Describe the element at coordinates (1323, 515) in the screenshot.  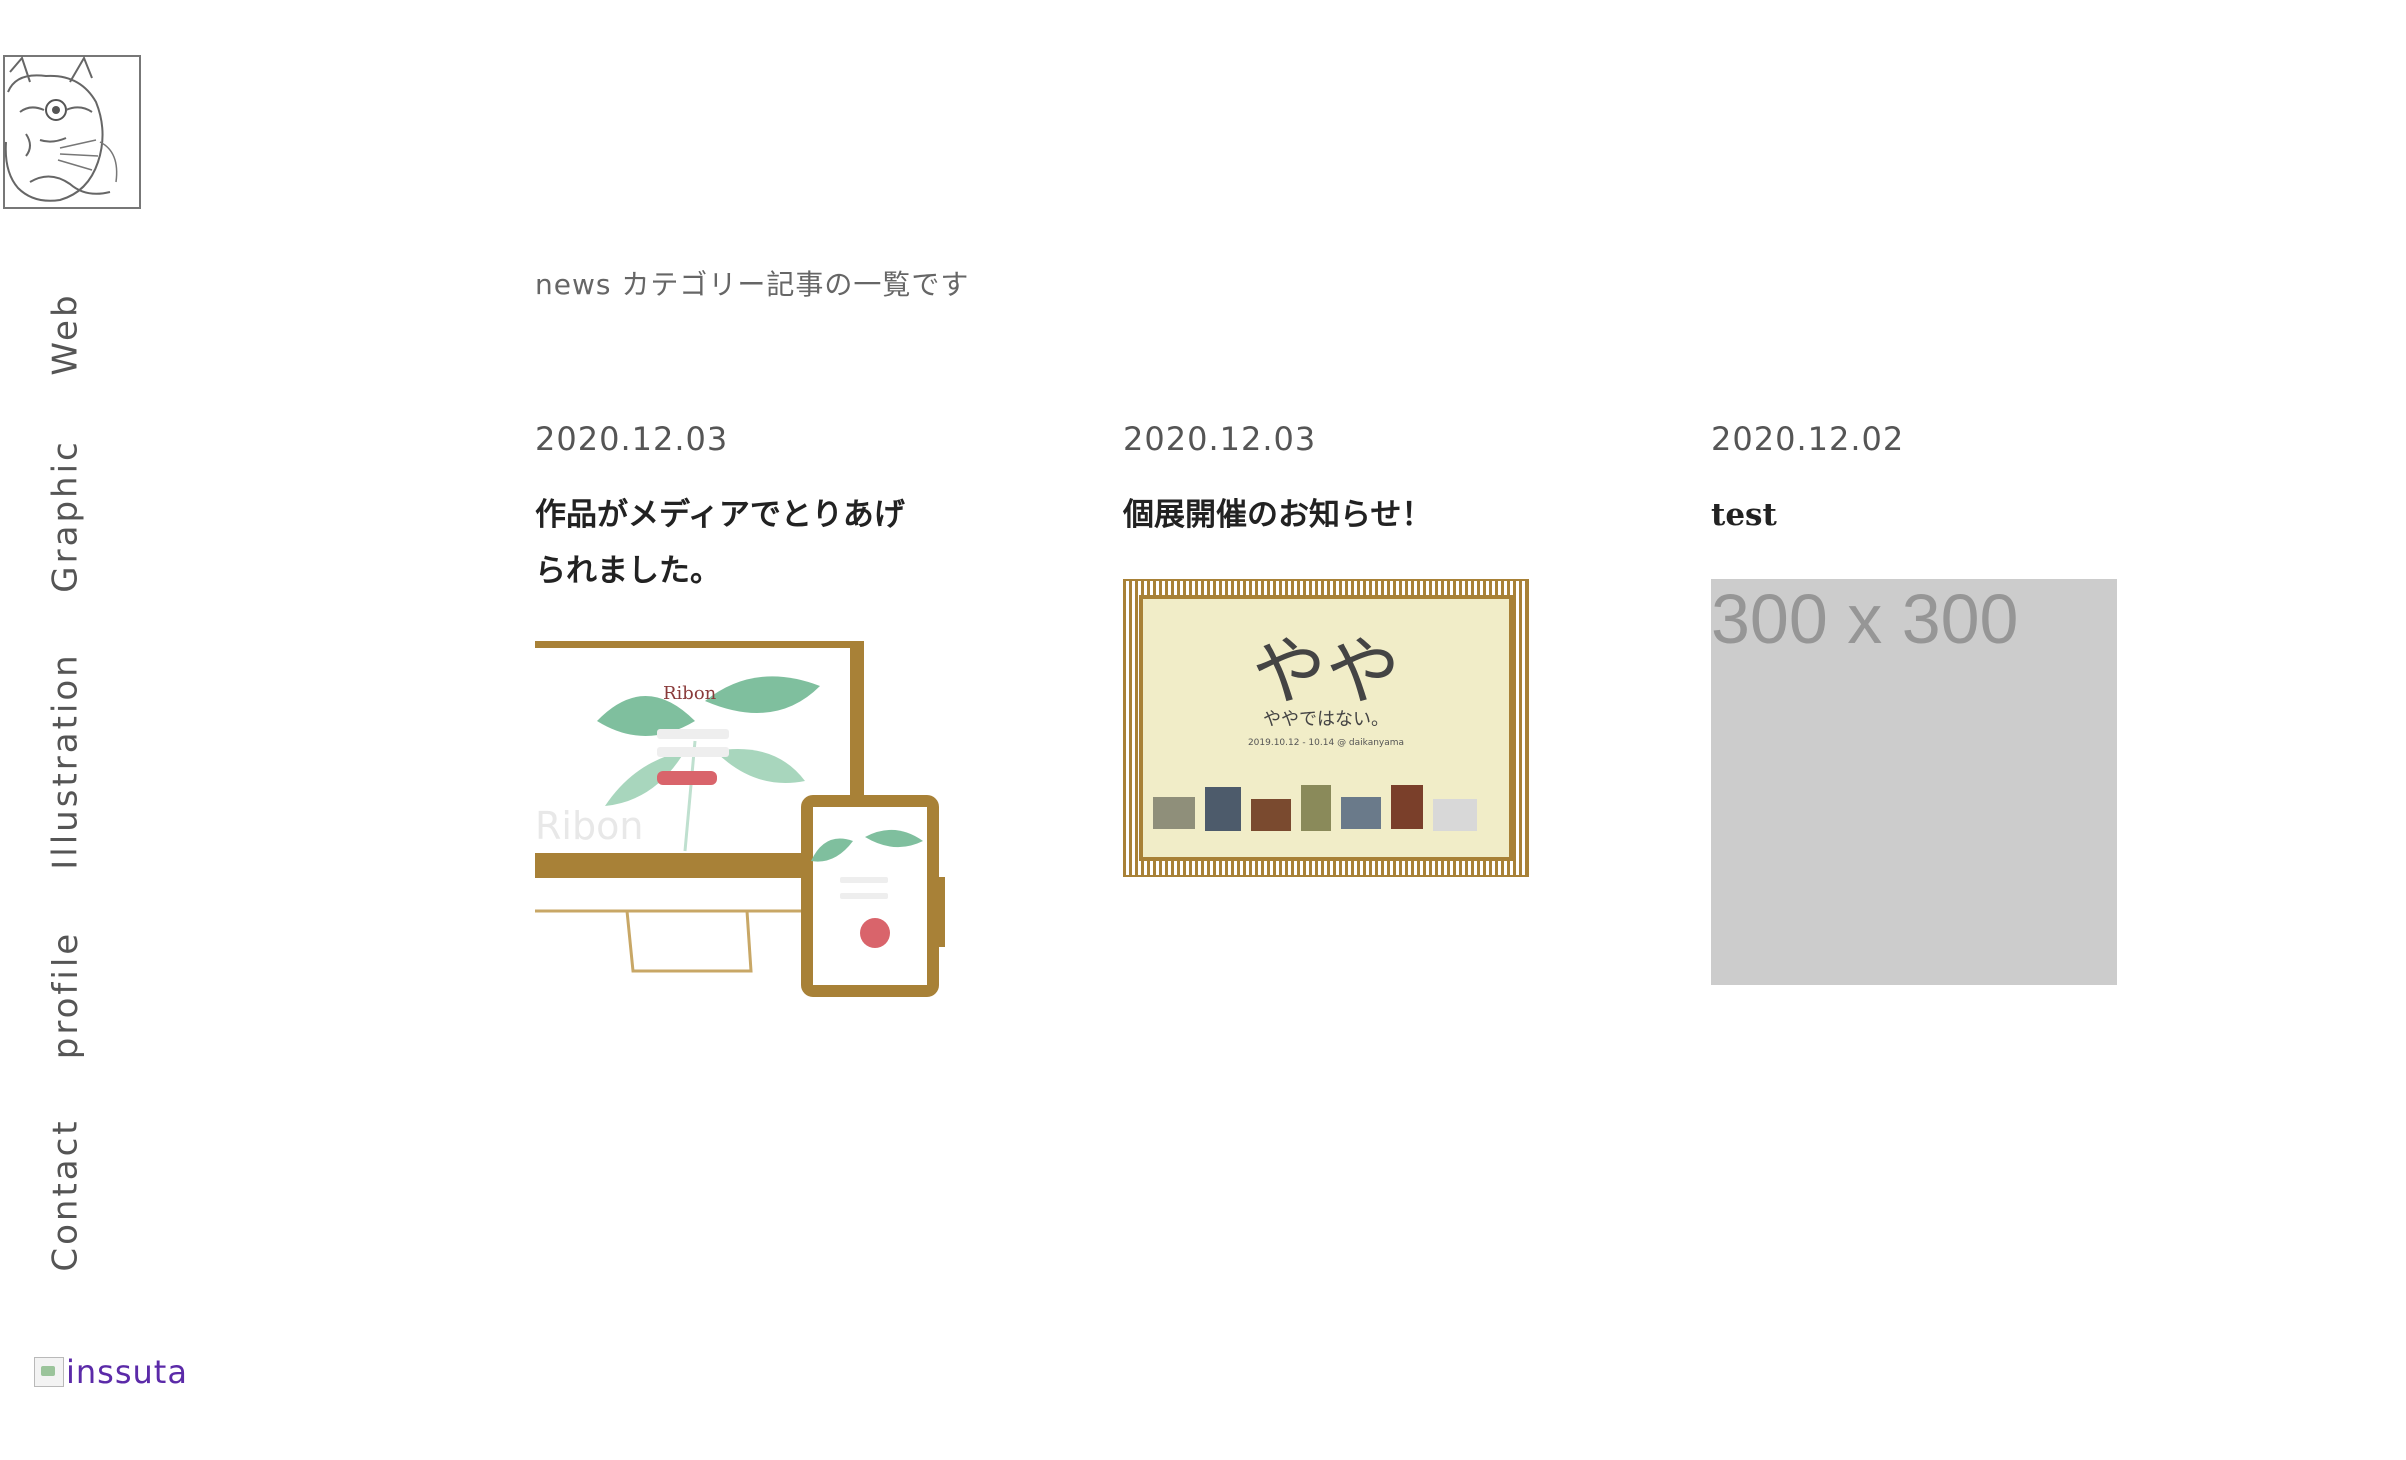
I see `post-title: 個展開催のお知らせ！` at that location.